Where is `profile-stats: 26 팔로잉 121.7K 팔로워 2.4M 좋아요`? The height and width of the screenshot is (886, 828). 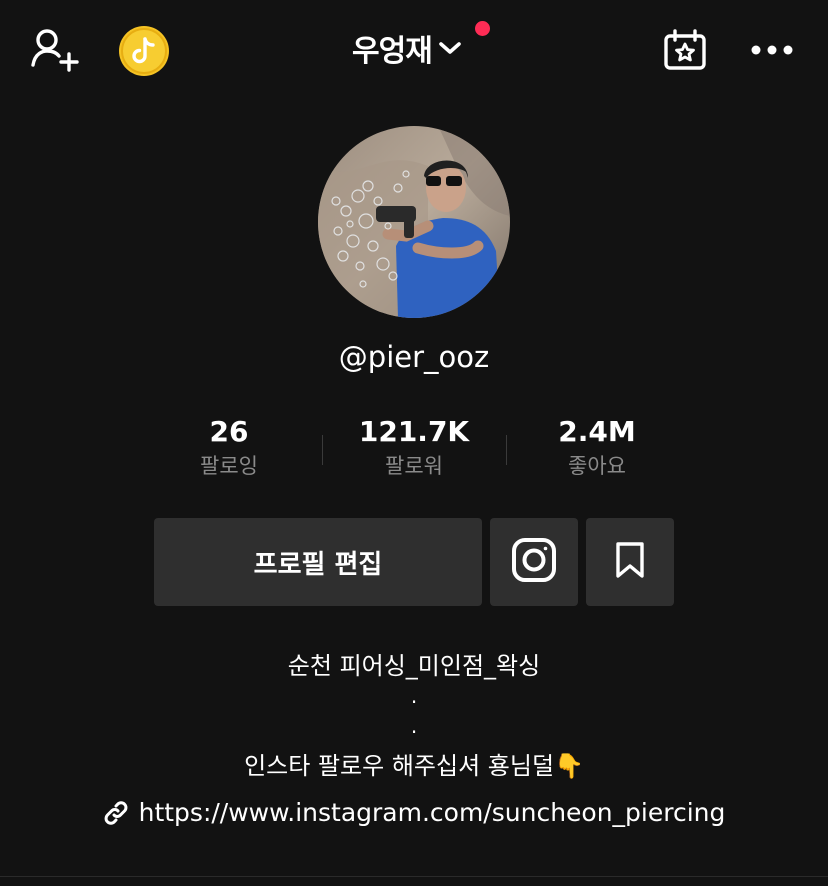
profile-stats: 26 팔로잉 121.7K 팔로워 2.4M 좋아요 is located at coordinates (414, 453).